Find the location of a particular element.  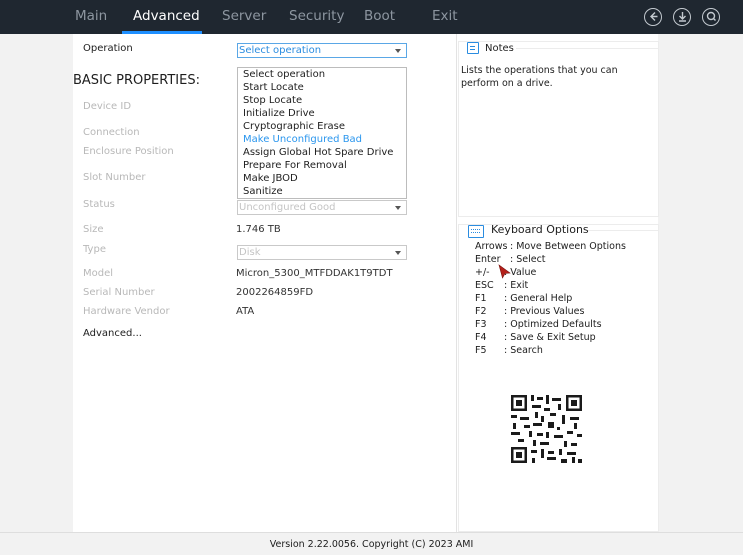

kb-key: F3 is located at coordinates (481, 324).